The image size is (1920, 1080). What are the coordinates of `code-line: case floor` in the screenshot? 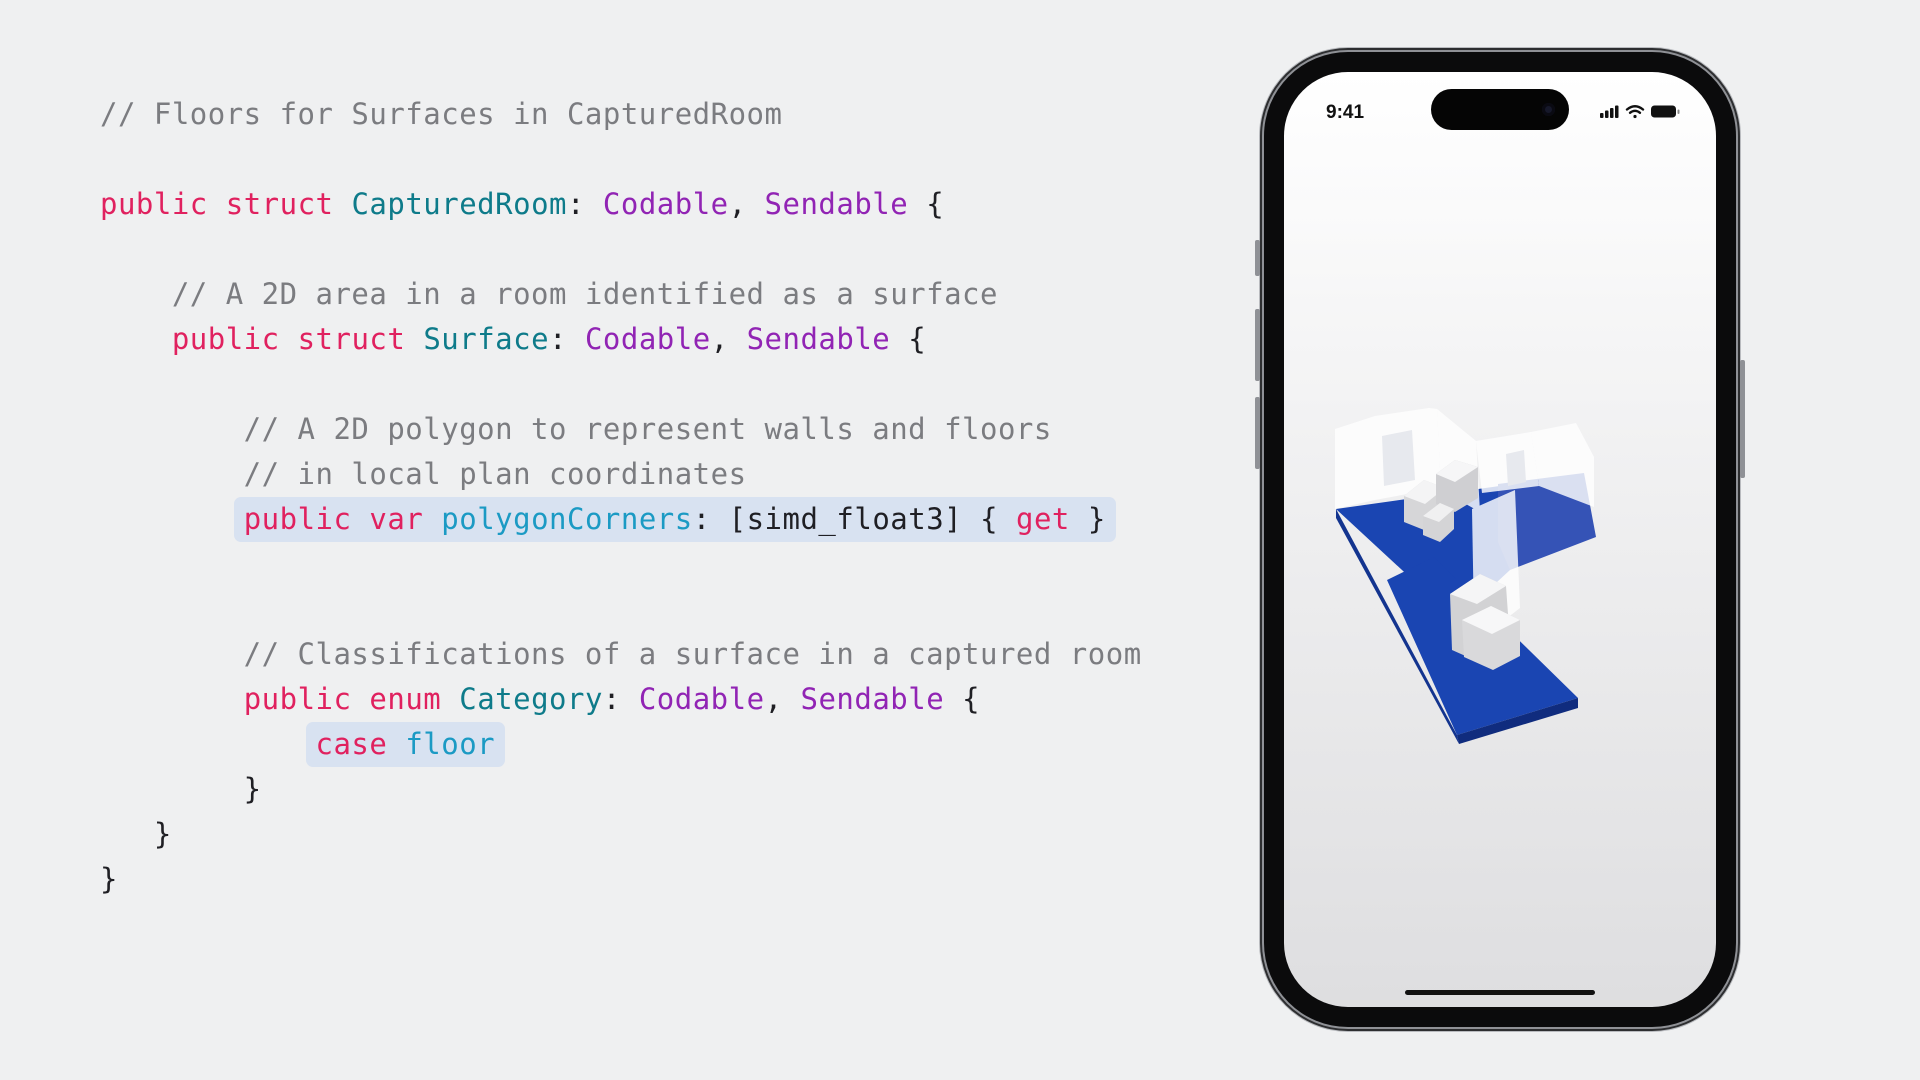 It's located at (621, 744).